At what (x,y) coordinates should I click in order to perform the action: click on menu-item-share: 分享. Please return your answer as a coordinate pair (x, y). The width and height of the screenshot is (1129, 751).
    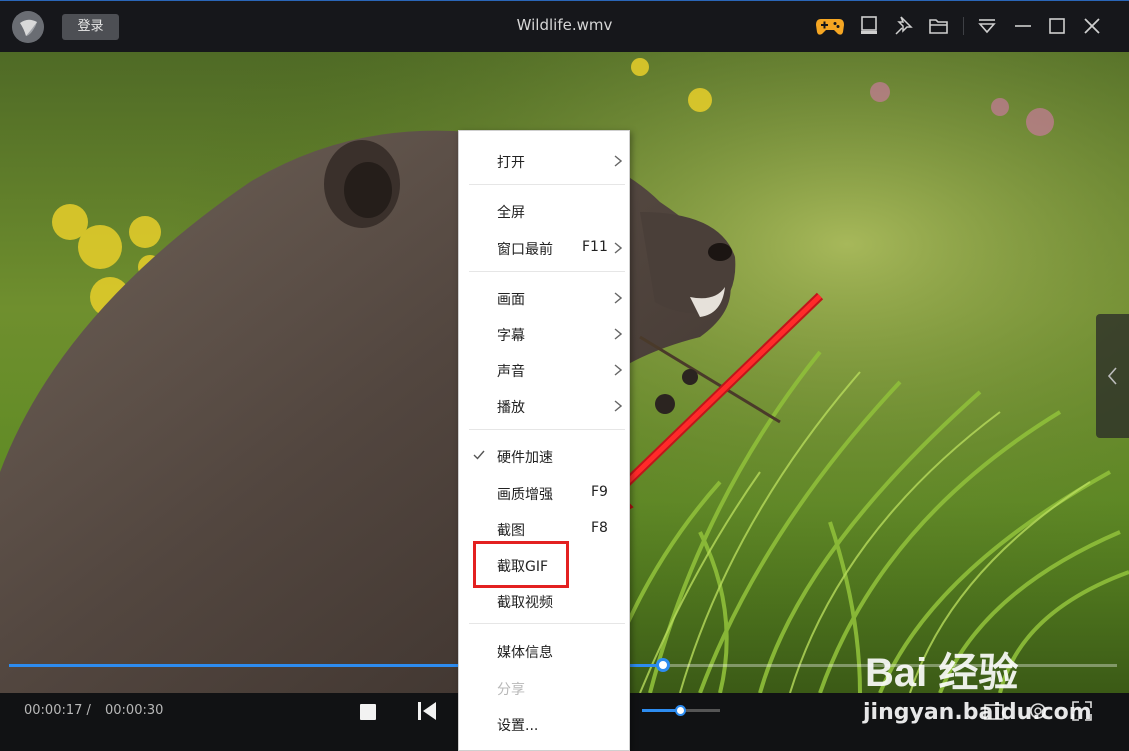
    Looking at the image, I should click on (544, 688).